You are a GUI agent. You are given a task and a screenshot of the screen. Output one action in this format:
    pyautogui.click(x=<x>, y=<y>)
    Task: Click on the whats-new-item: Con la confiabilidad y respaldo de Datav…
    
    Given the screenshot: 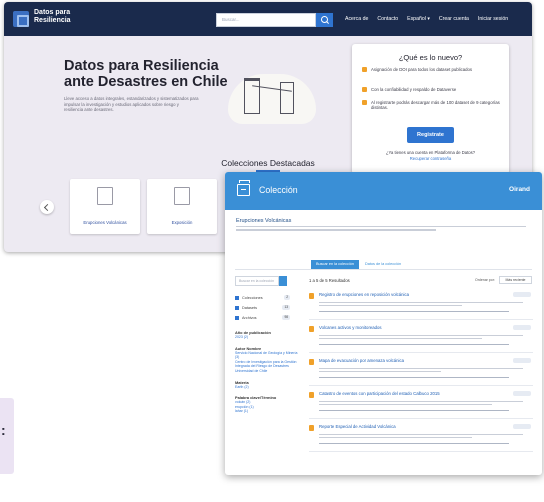 What is the action you would take?
    pyautogui.click(x=432, y=89)
    